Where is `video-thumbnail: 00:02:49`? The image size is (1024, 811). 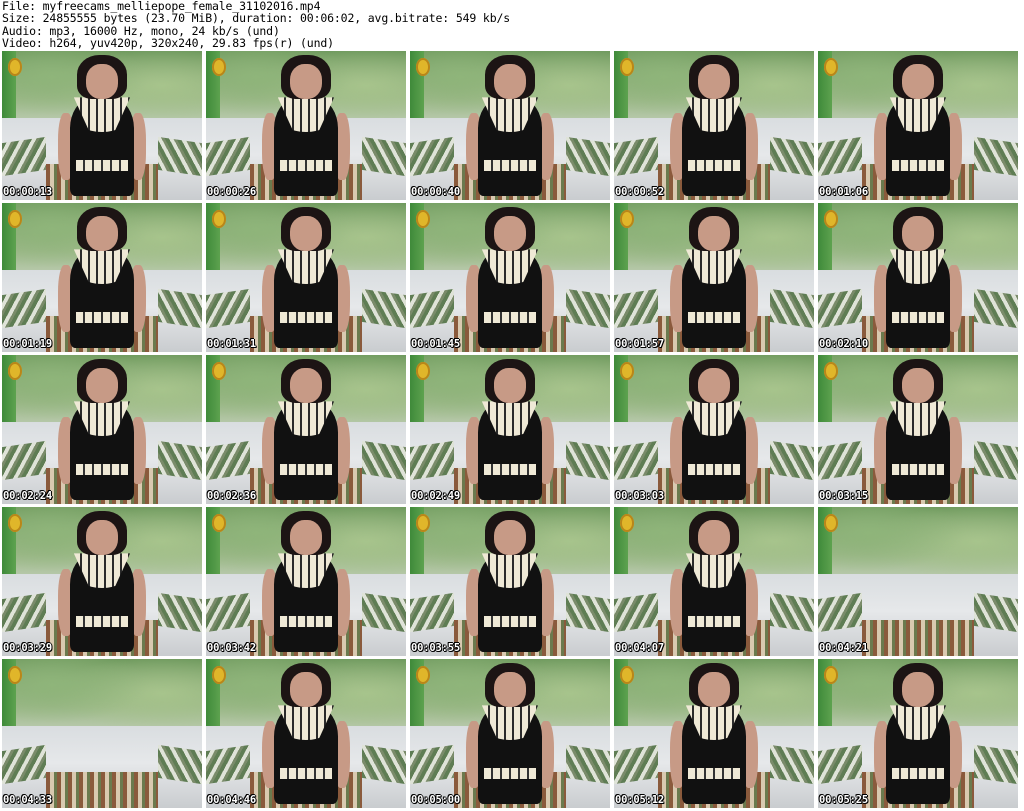
video-thumbnail: 00:02:49 is located at coordinates (510, 429).